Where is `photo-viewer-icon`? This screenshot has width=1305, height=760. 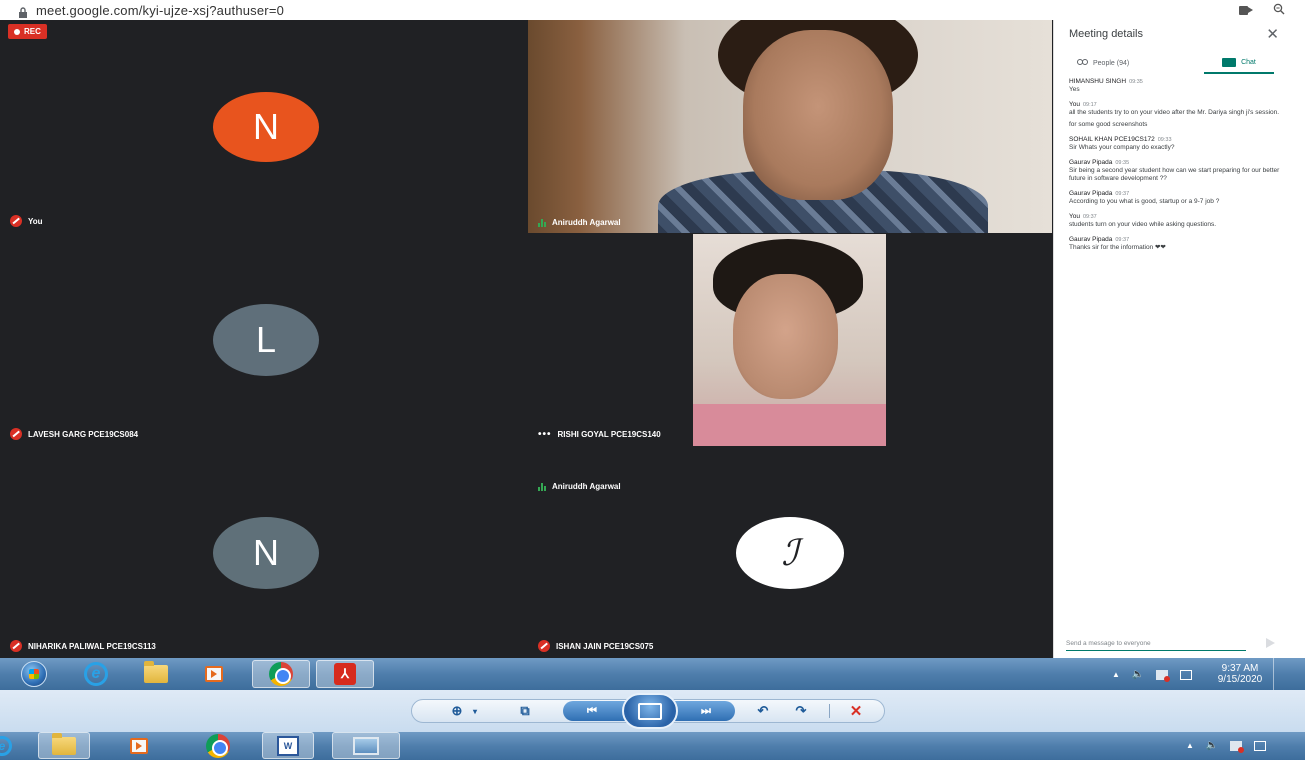
photo-viewer-icon is located at coordinates (366, 745).